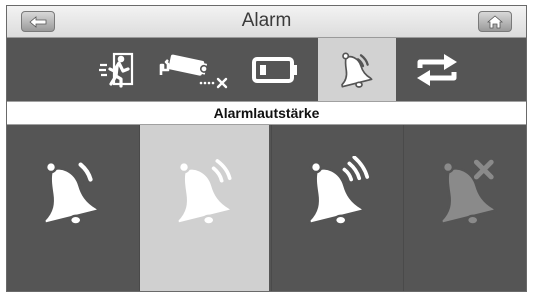  I want to click on volume-option-mute, so click(464, 208).